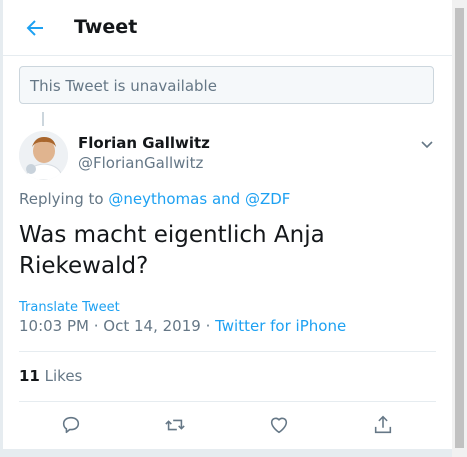  Describe the element at coordinates (61, 199) in the screenshot. I see `replying-prefix: Replying to` at that location.